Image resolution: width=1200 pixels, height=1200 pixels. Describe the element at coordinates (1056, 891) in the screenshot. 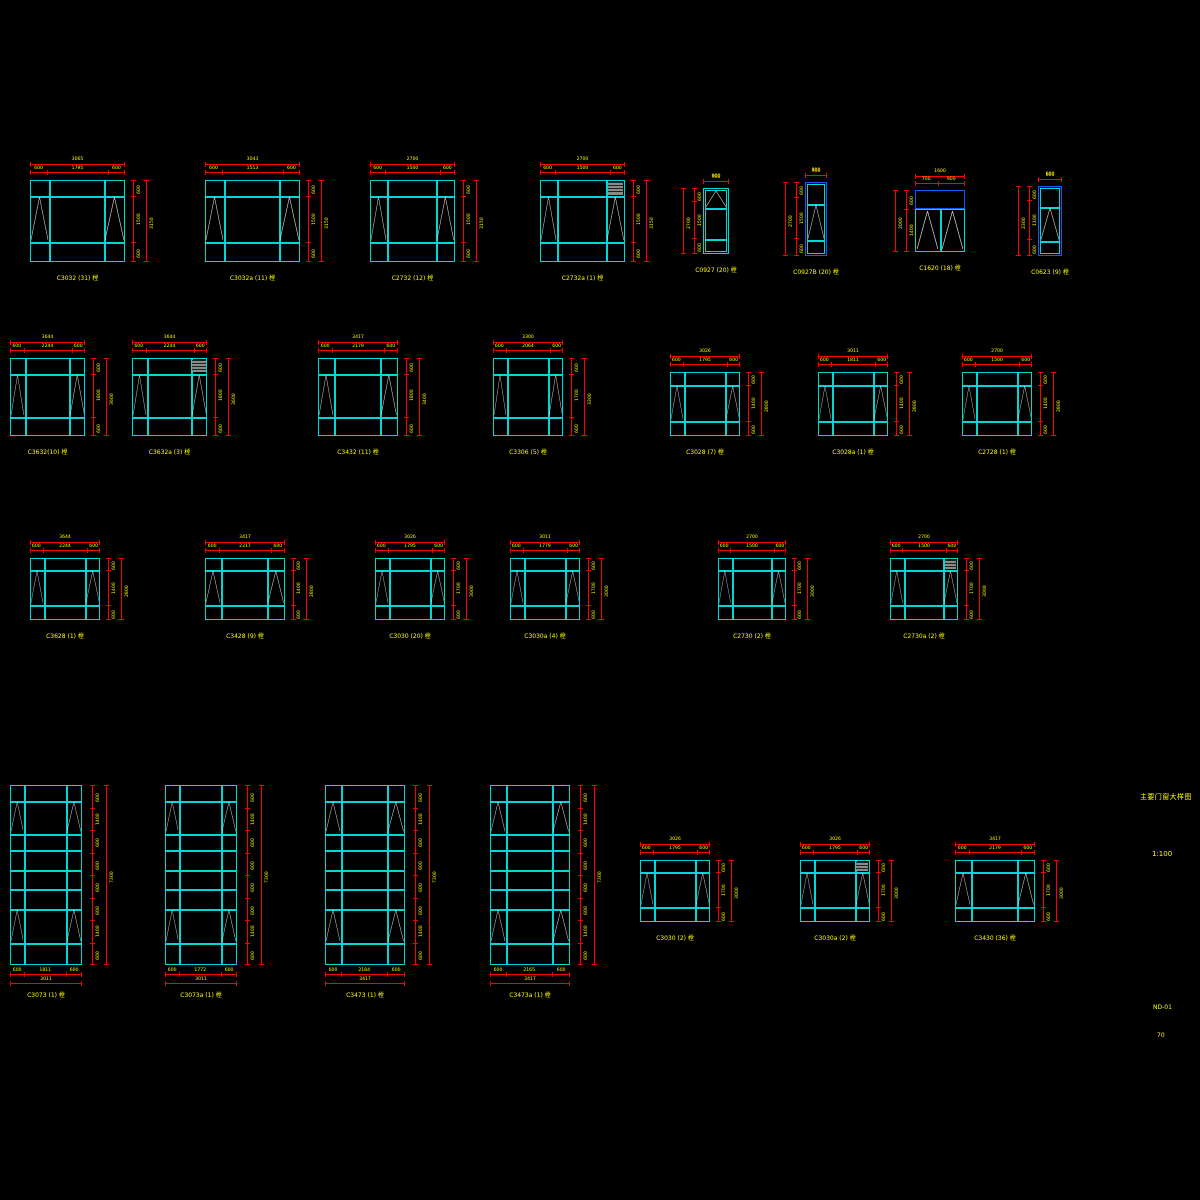

I see `dimension-line-total-v` at that location.